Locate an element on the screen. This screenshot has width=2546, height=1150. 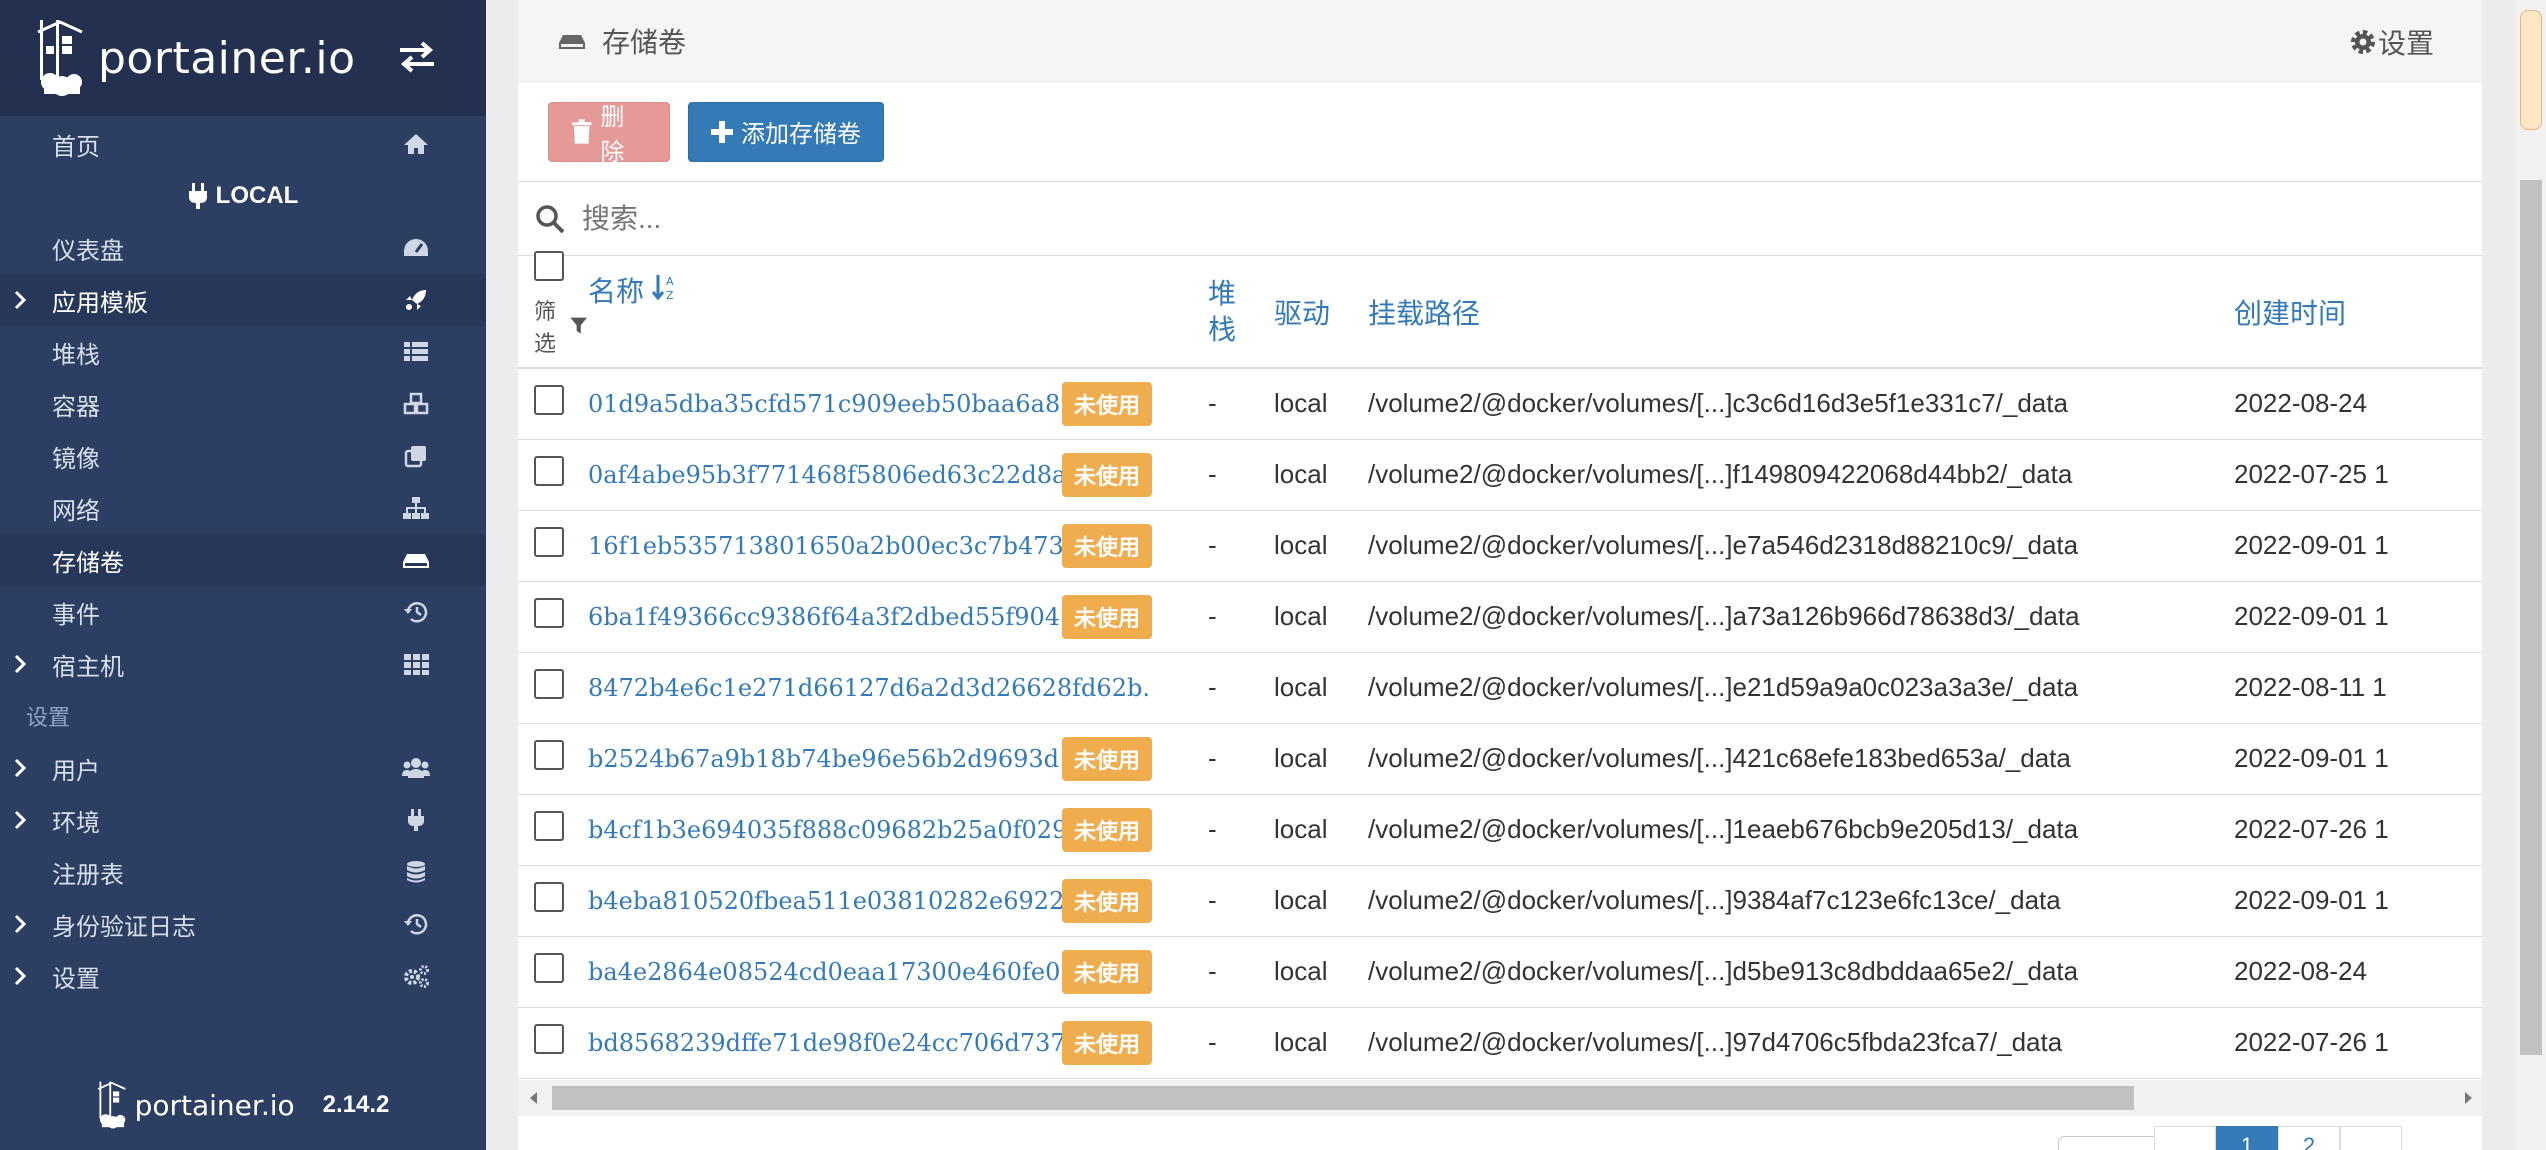
page-next-button is located at coordinates (2371, 1138).